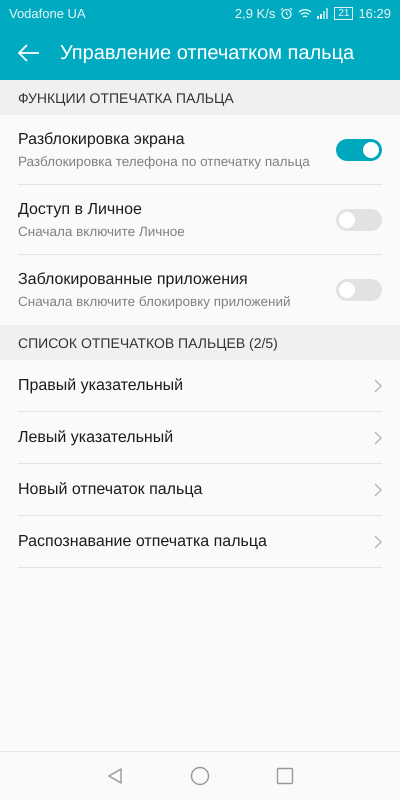  What do you see at coordinates (133, 280) in the screenshot?
I see `row-title: Заблокированные приложения` at bounding box center [133, 280].